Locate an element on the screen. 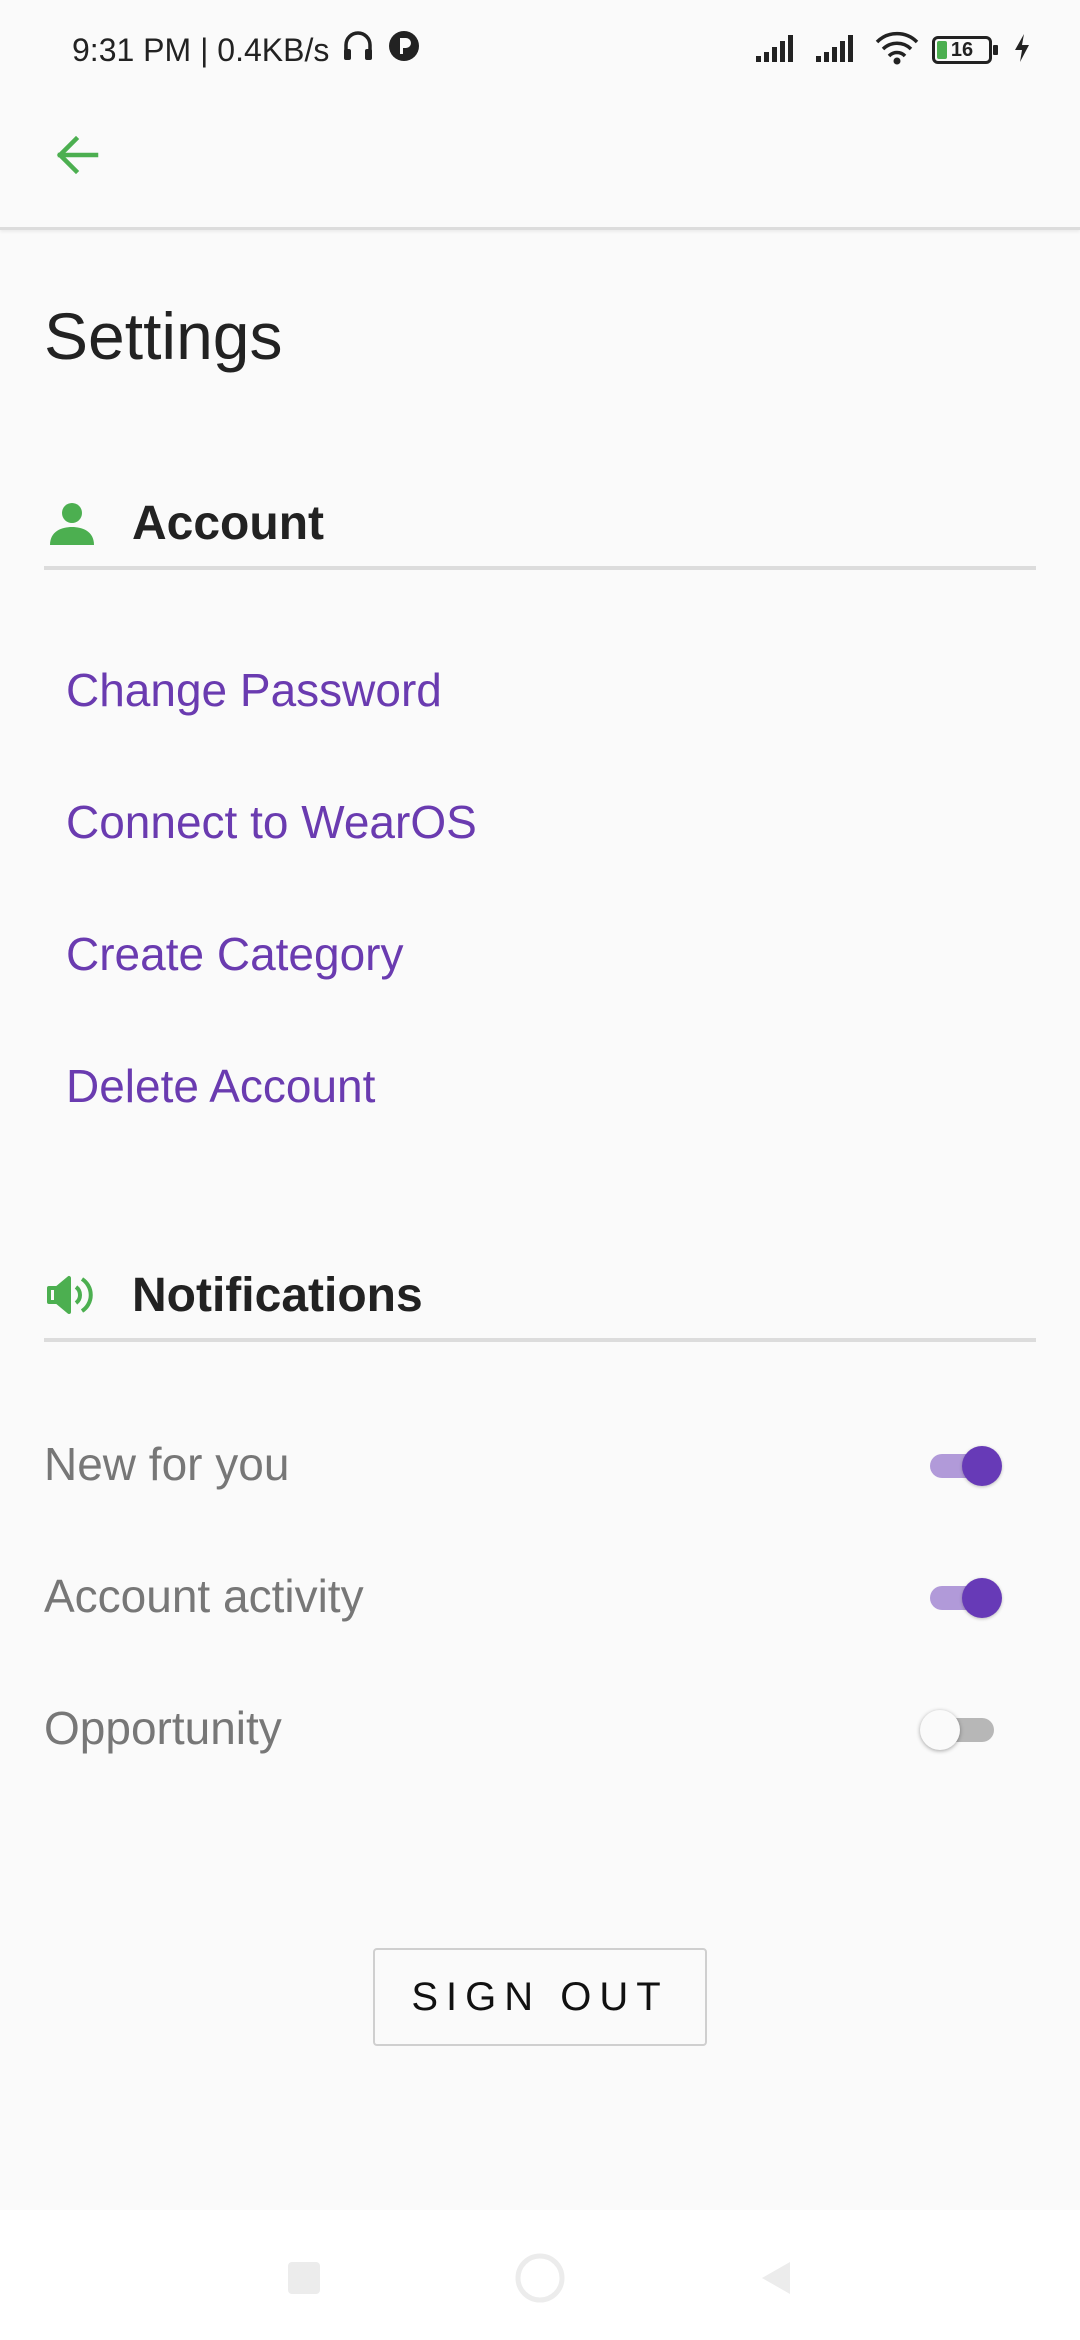  battery-level: 16 is located at coordinates (962, 49).